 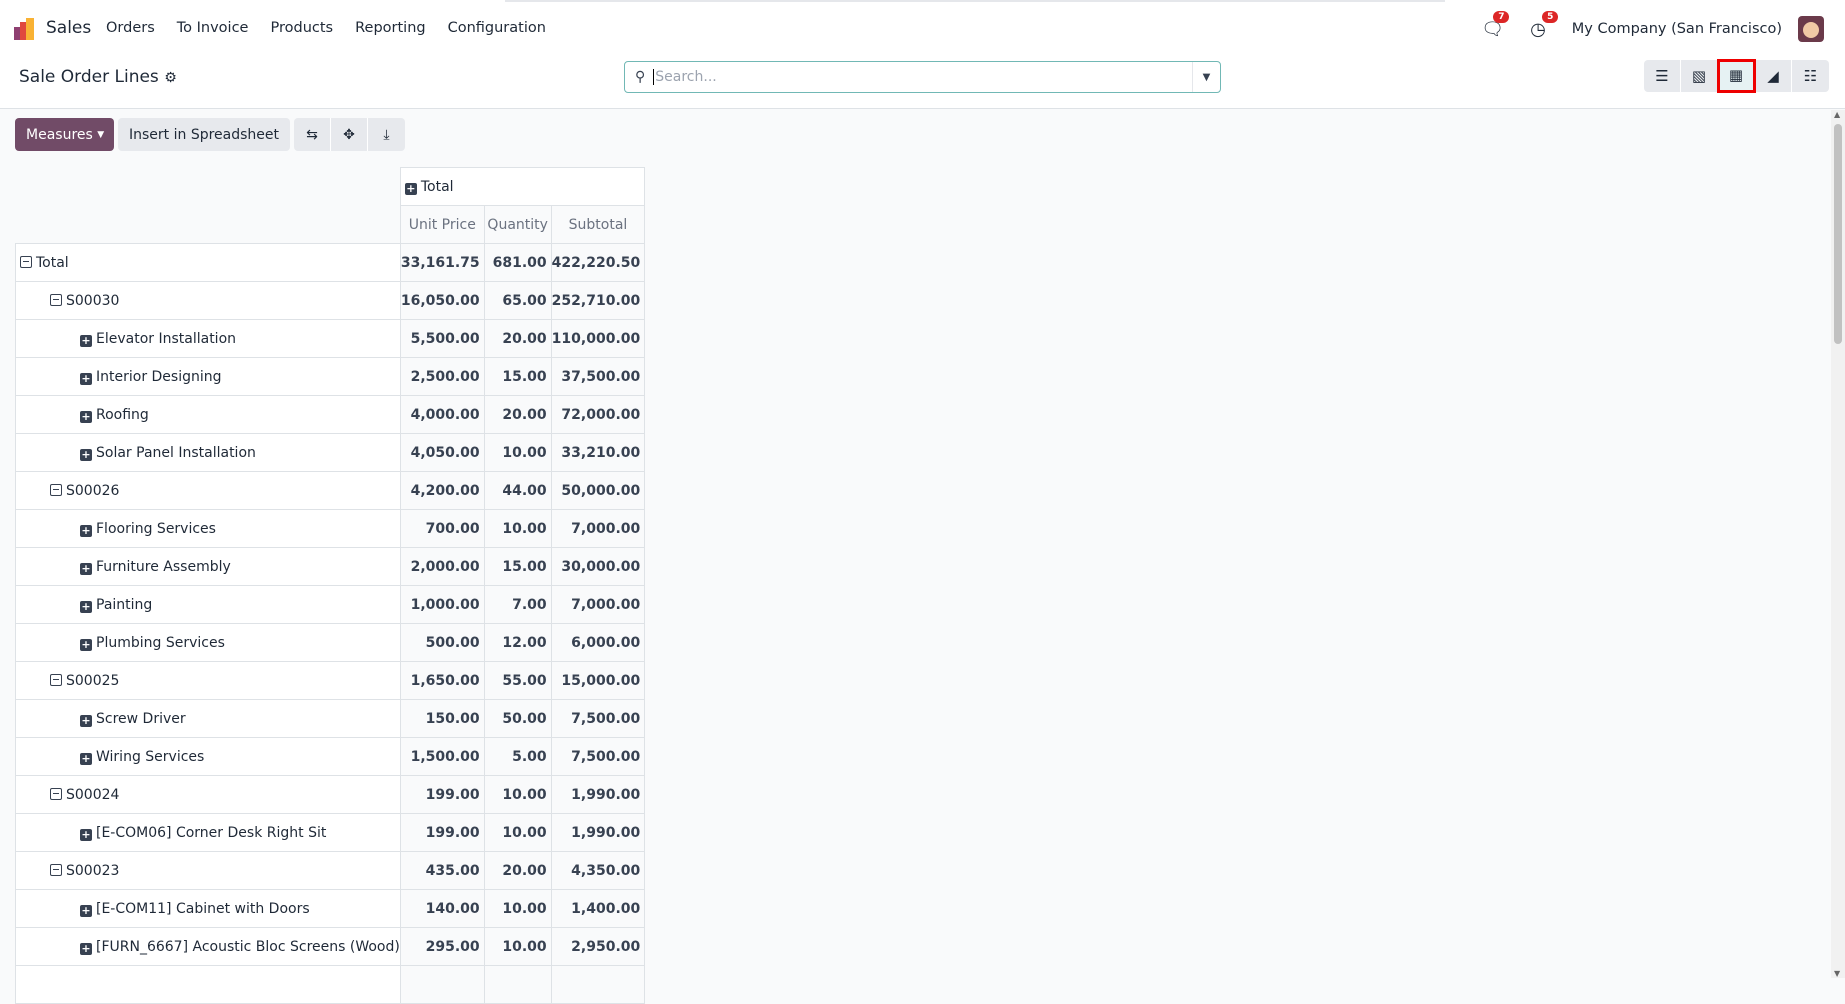 I want to click on insert-spreadsheet-button: Insert in Spreadsheet, so click(x=204, y=134).